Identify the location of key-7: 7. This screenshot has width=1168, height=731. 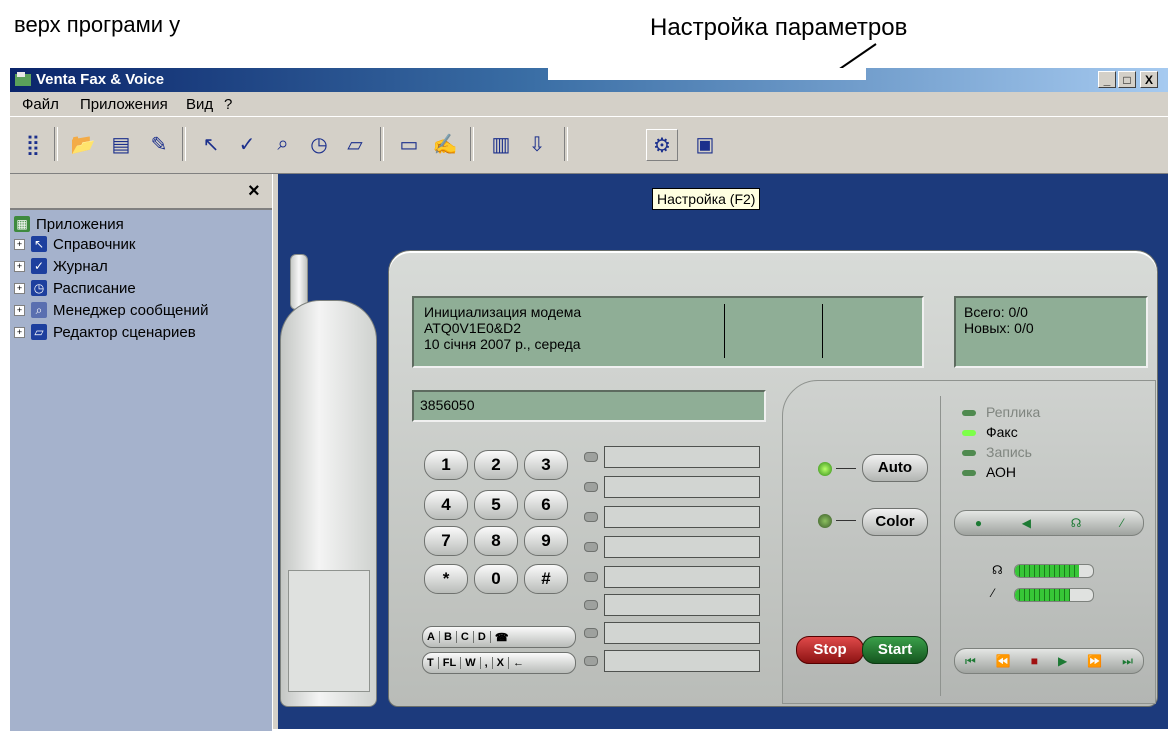
(446, 541).